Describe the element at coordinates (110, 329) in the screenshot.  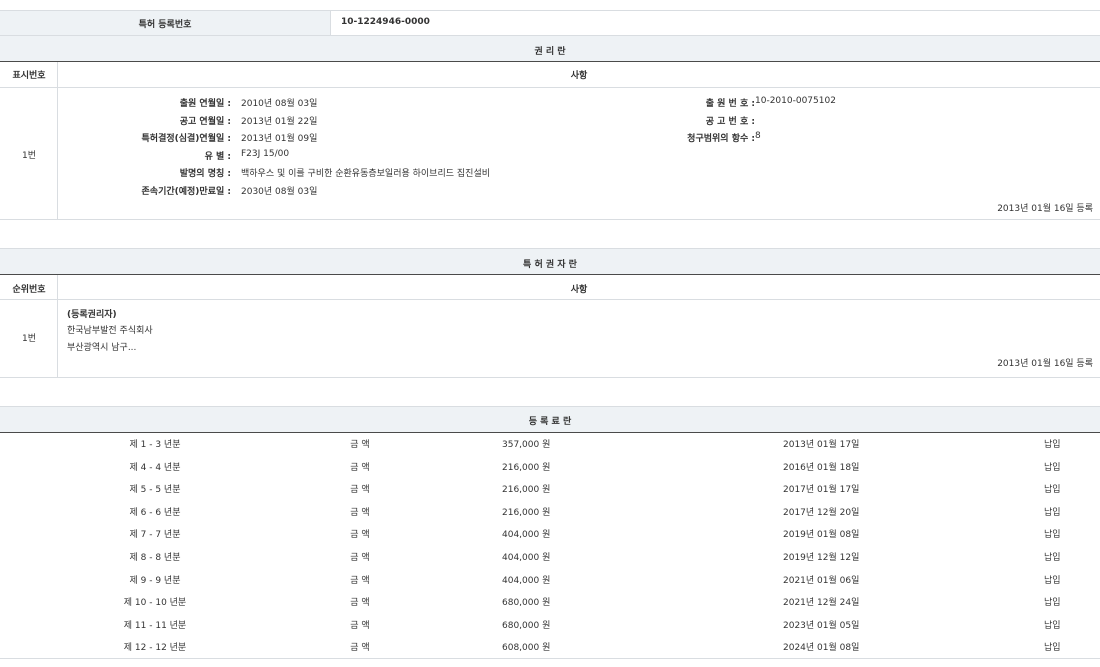
I see `holder-name: 한국남부발전 주식회사` at that location.